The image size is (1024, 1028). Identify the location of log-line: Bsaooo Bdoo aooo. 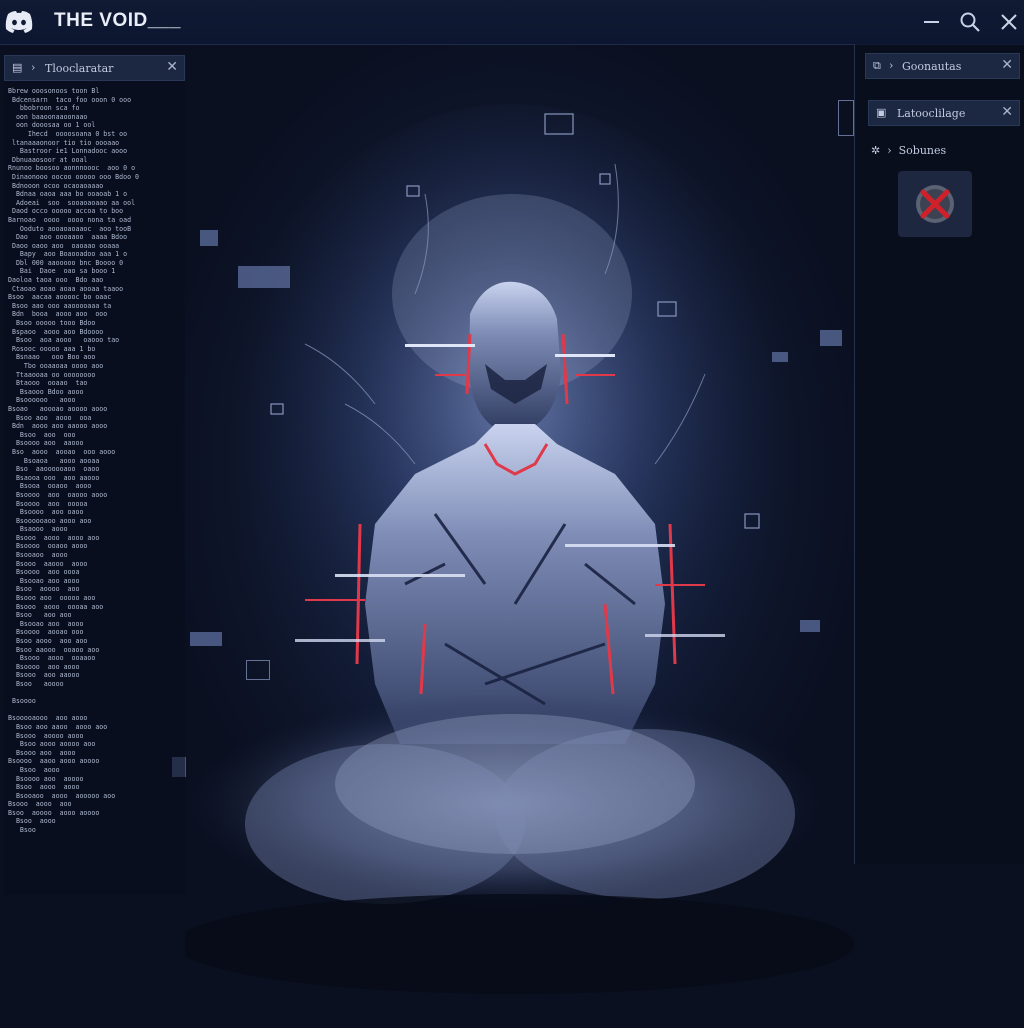
(46, 391).